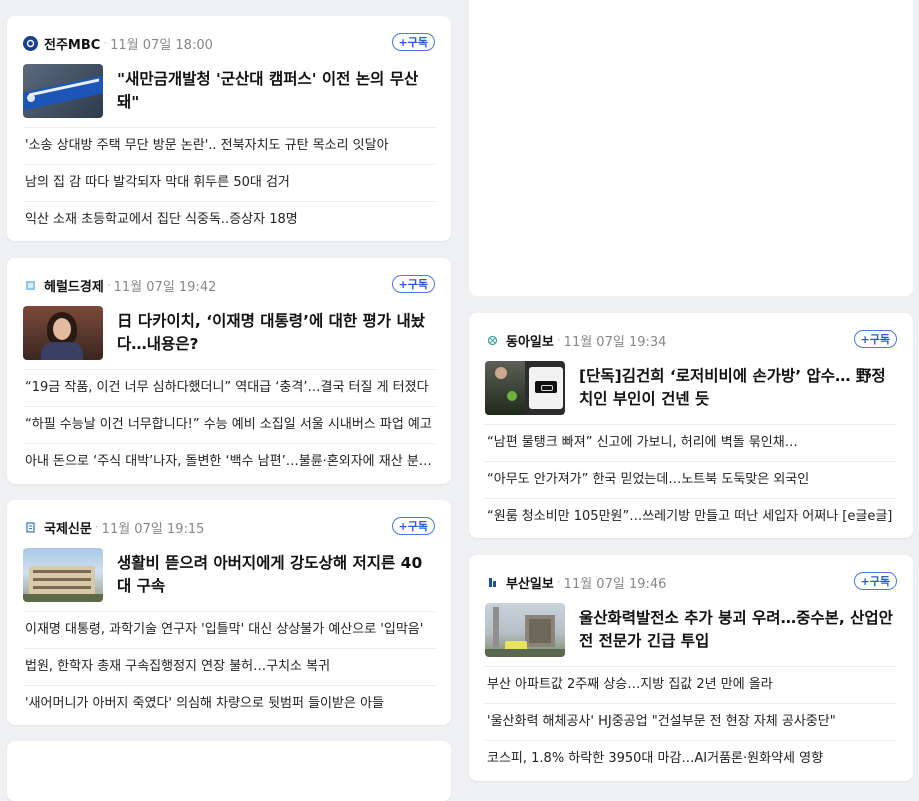 Image resolution: width=919 pixels, height=801 pixels. Describe the element at coordinates (229, 527) in the screenshot. I see `card-header: 국제신문 · 11월 07일 19:15 +구독` at that location.